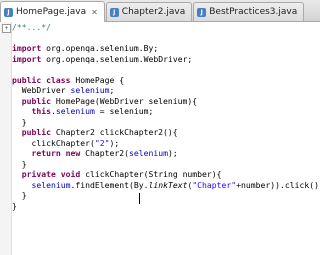 This screenshot has width=320, height=255. I want to click on code-line: import org.openqa.selenium.WebDriver;, so click(166, 59).